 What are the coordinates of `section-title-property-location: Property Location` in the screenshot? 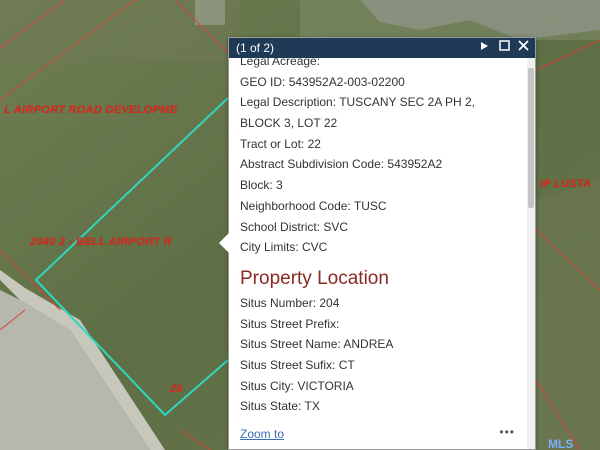 It's located at (314, 278).